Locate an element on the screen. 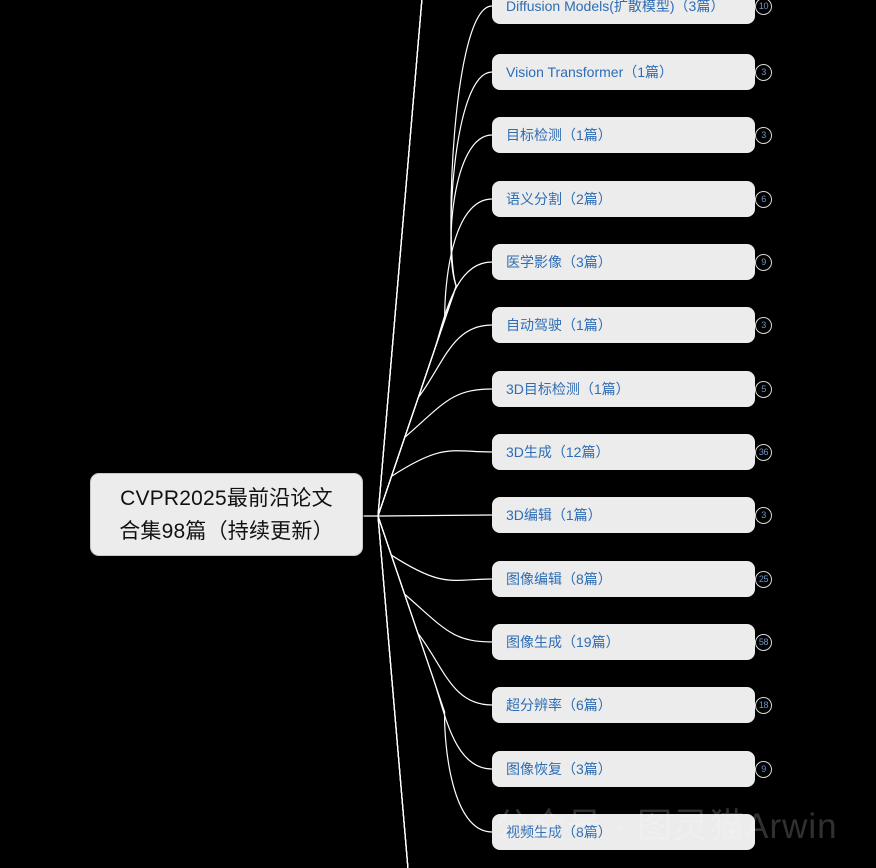 The height and width of the screenshot is (868, 876). topic-node: 图像恢复（3篇） is located at coordinates (623, 769).